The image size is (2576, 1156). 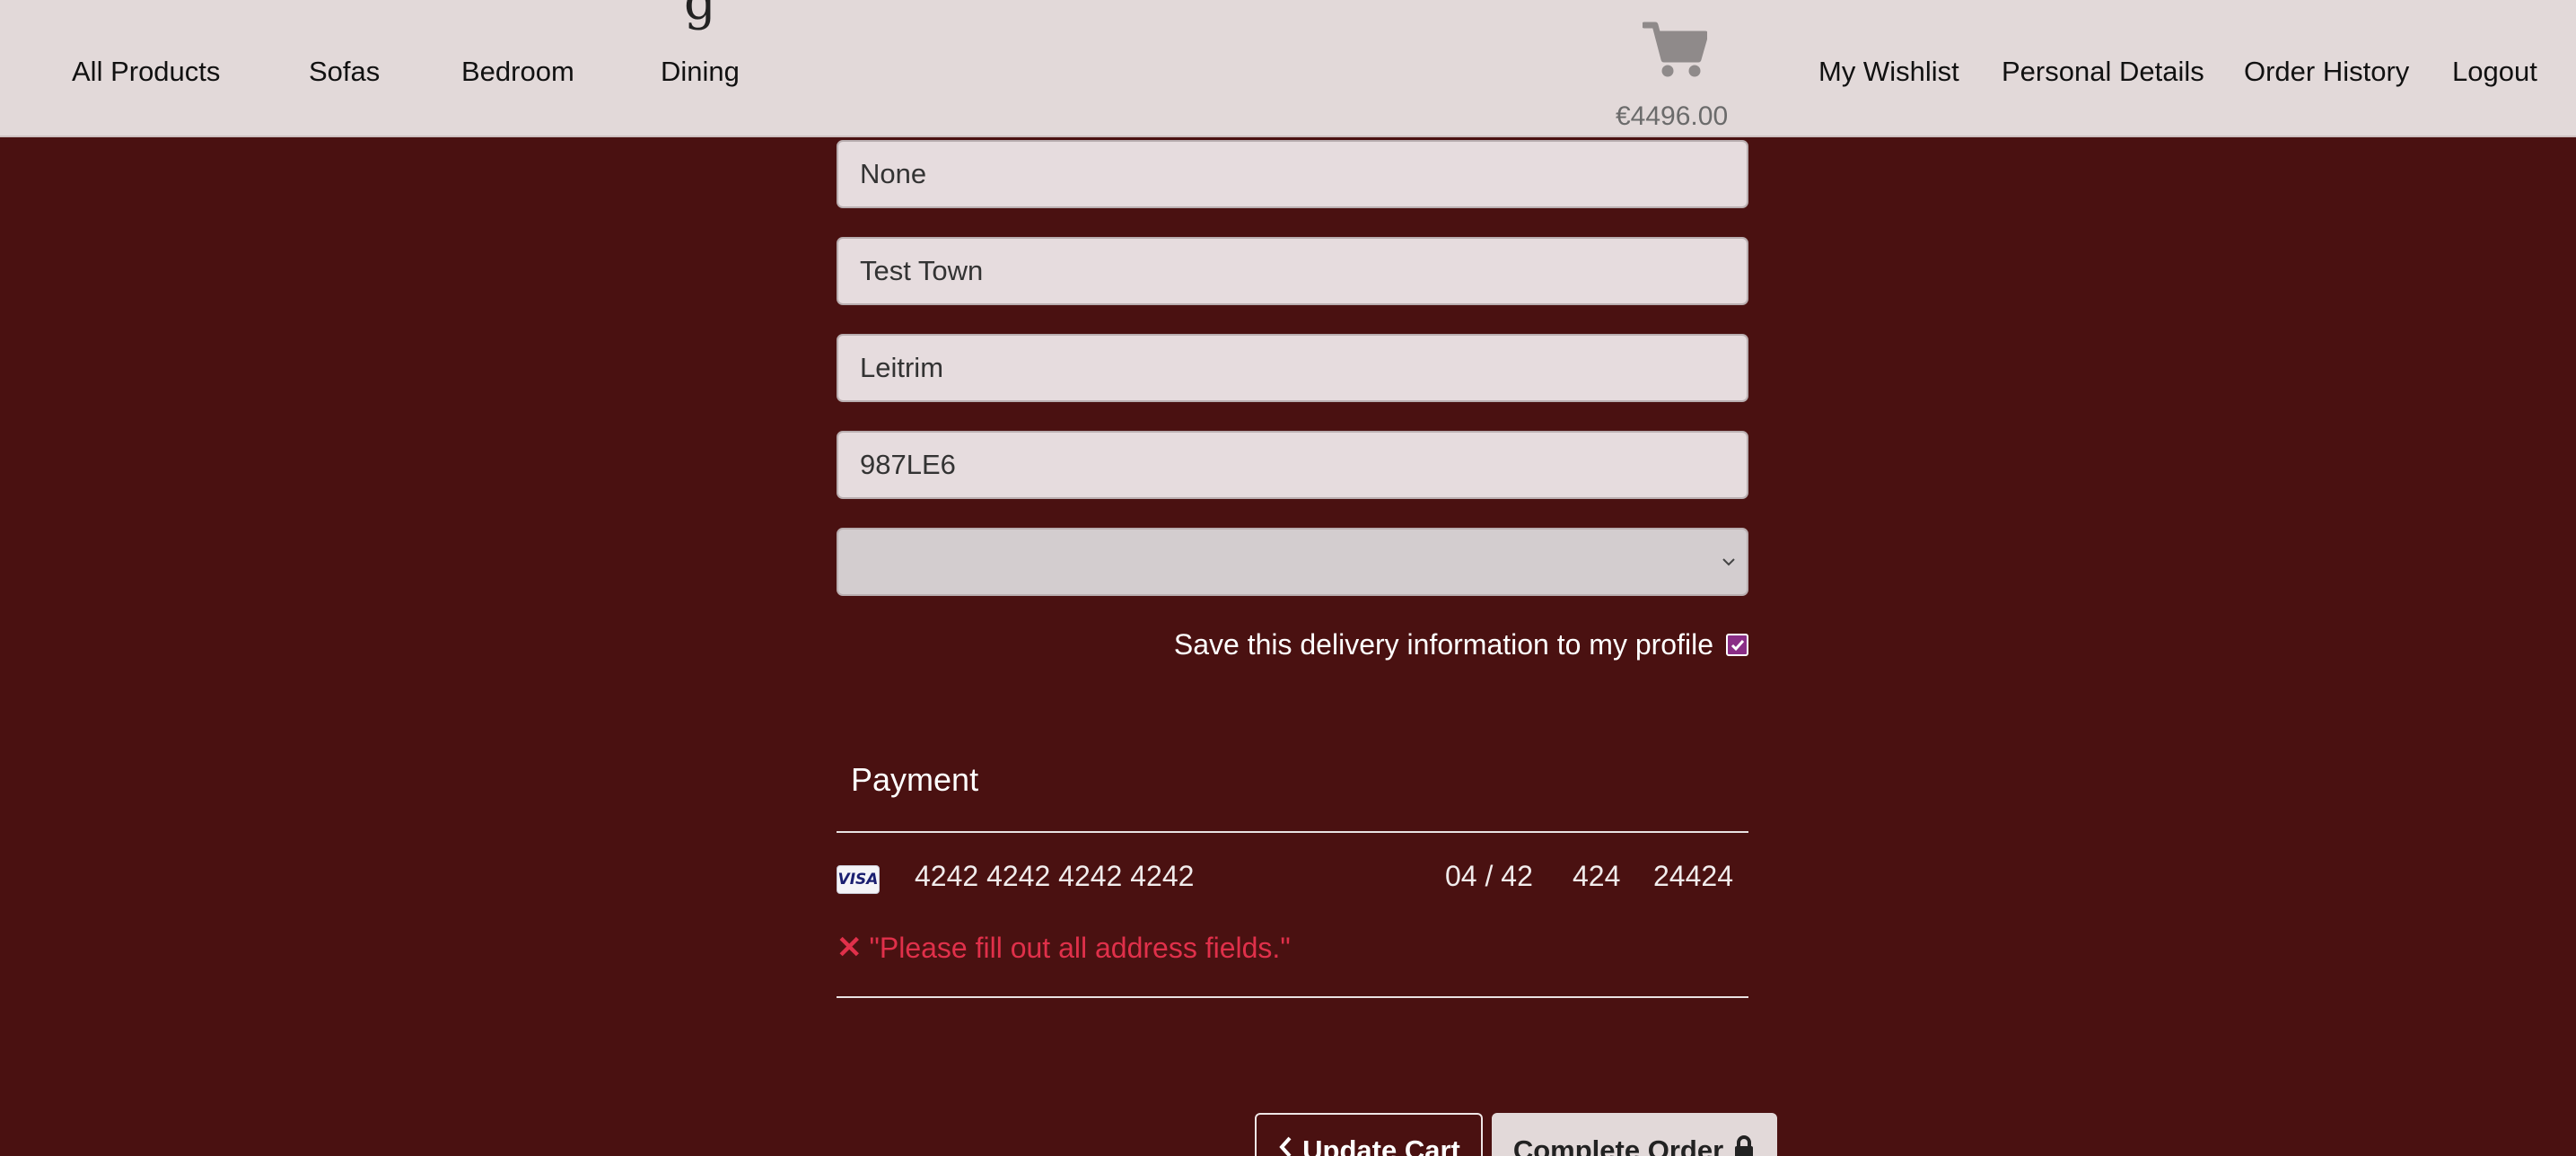 What do you see at coordinates (1675, 49) in the screenshot?
I see `shopping-cart-icon` at bounding box center [1675, 49].